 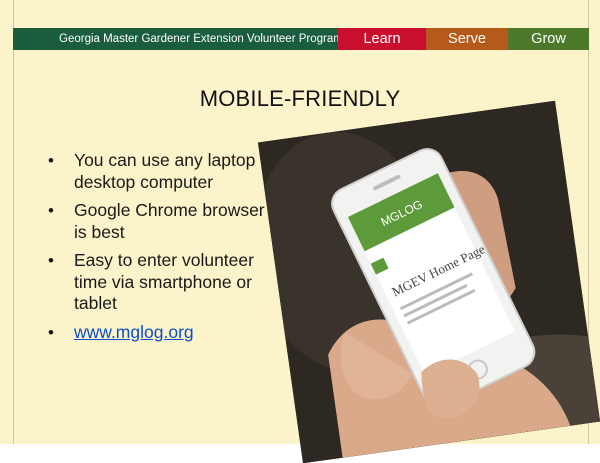 I want to click on bullet-item: www.mglog.org, so click(x=163, y=333).